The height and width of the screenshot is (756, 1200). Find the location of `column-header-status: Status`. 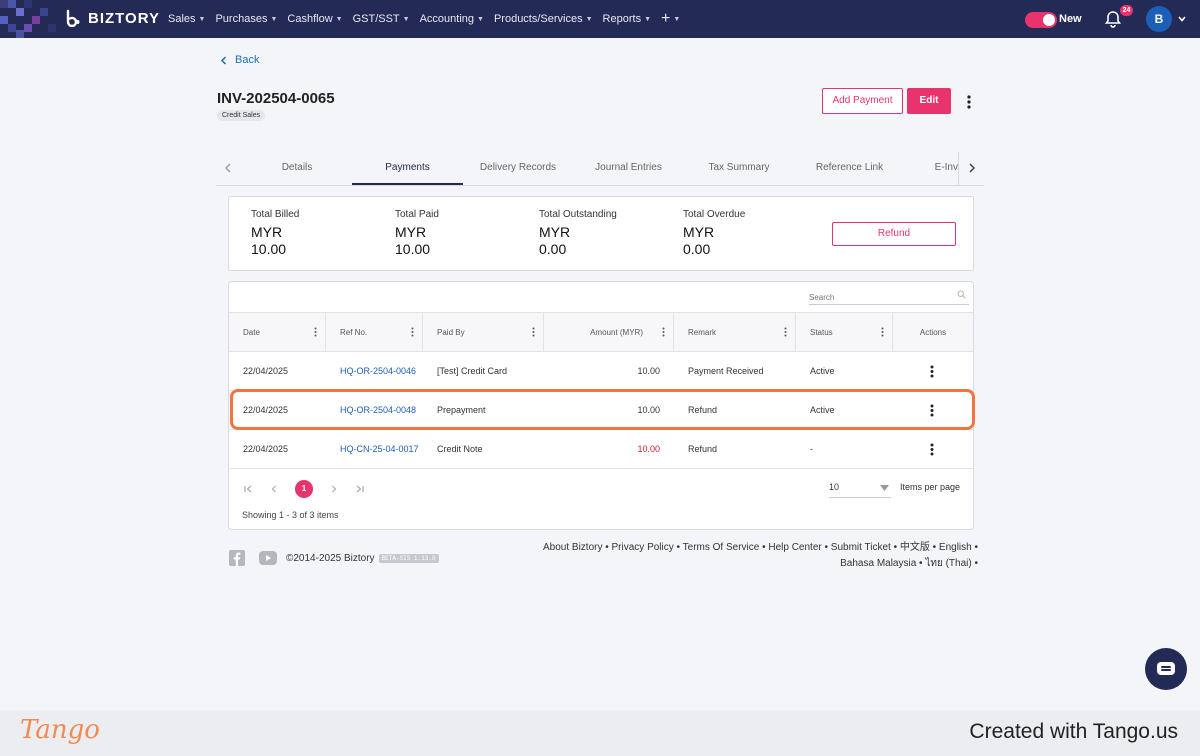

column-header-status: Status is located at coordinates (844, 332).